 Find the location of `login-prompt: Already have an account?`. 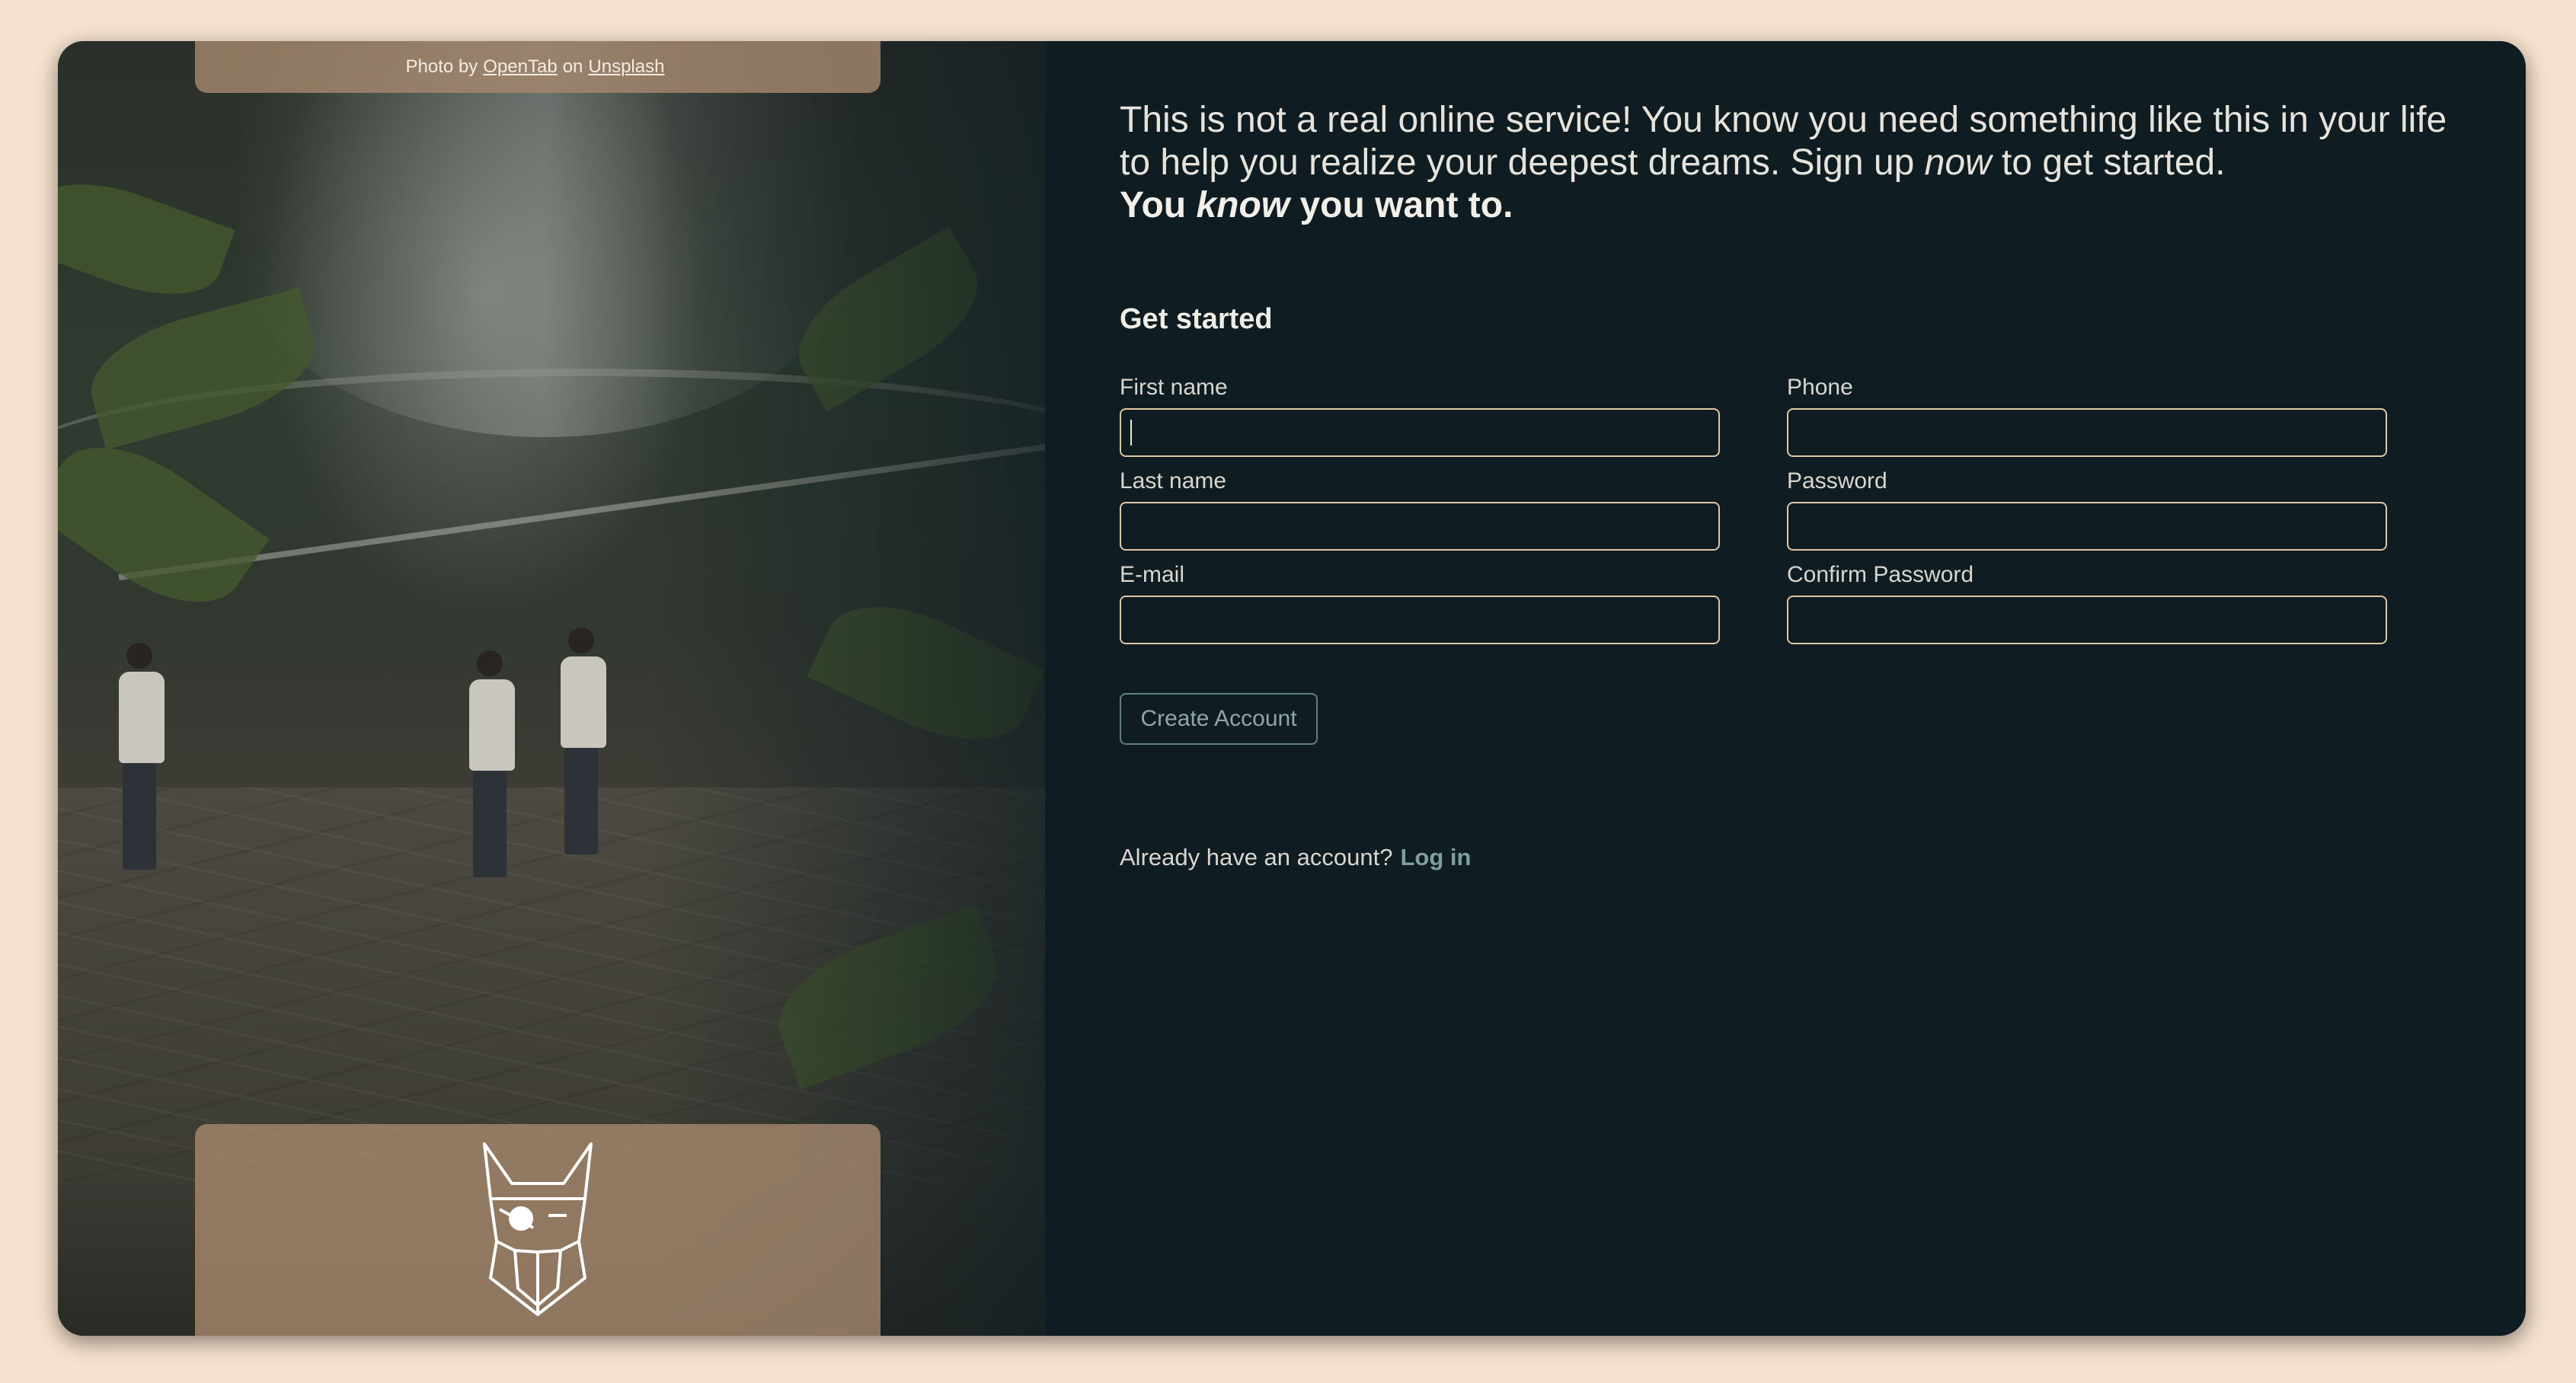

login-prompt: Already have an account? is located at coordinates (1256, 857).